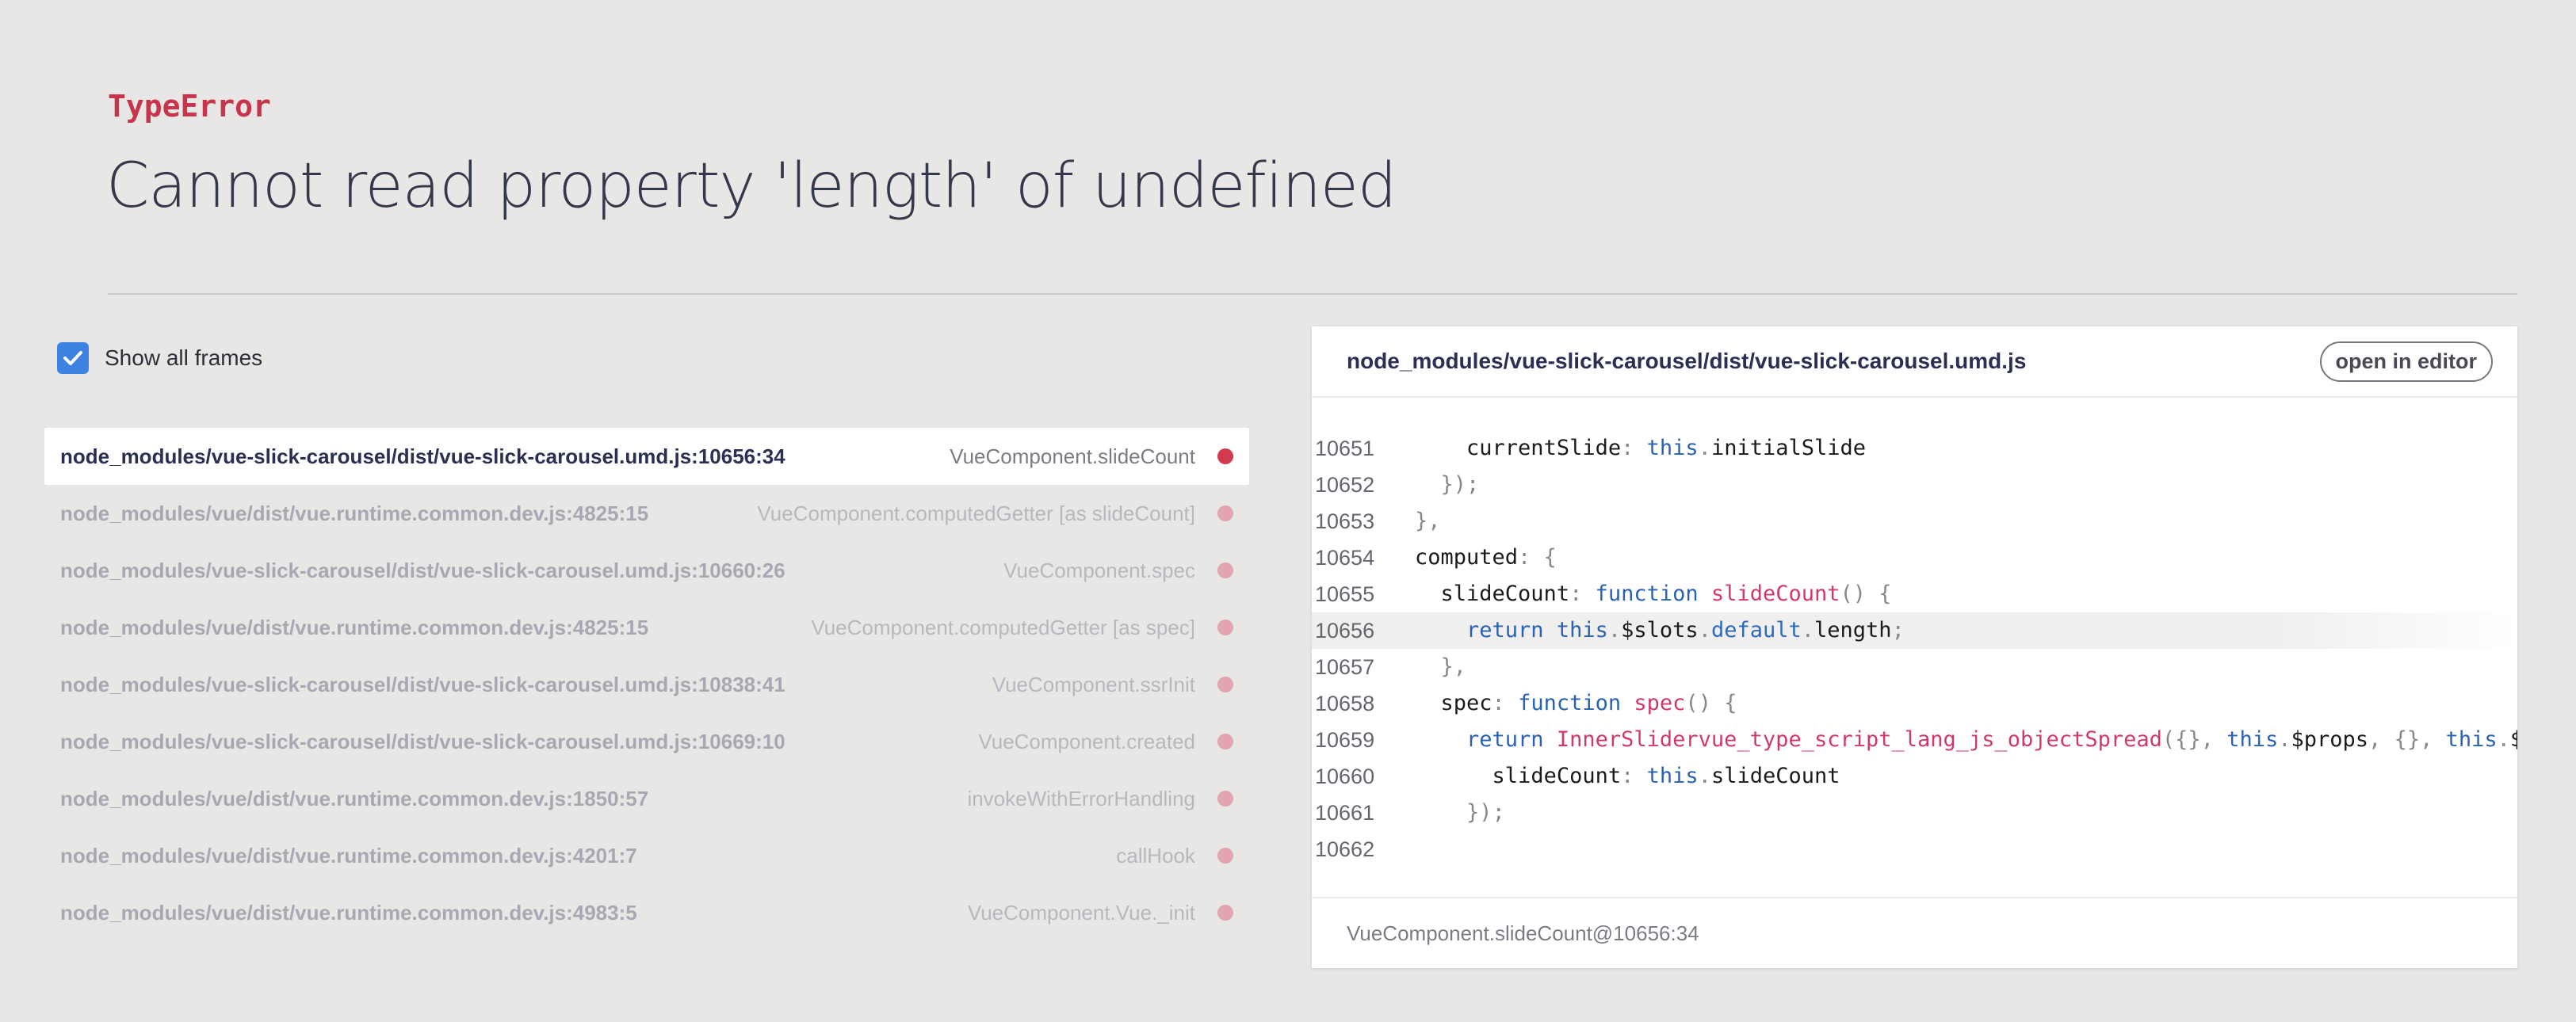 The height and width of the screenshot is (1022, 2576). What do you see at coordinates (1914, 485) in the screenshot?
I see `code-line: 10652 });` at bounding box center [1914, 485].